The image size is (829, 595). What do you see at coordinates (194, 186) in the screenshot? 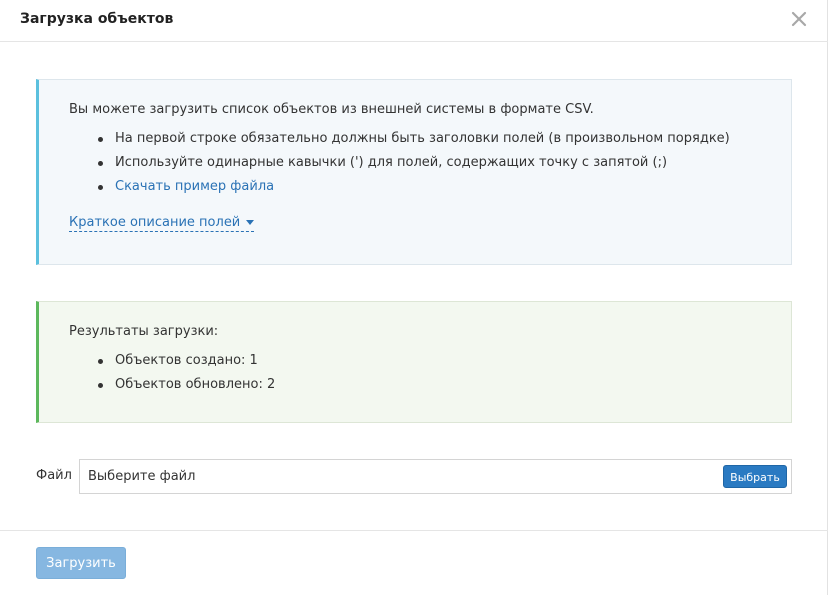
I see `download-example-link: Скачать пример файла` at bounding box center [194, 186].